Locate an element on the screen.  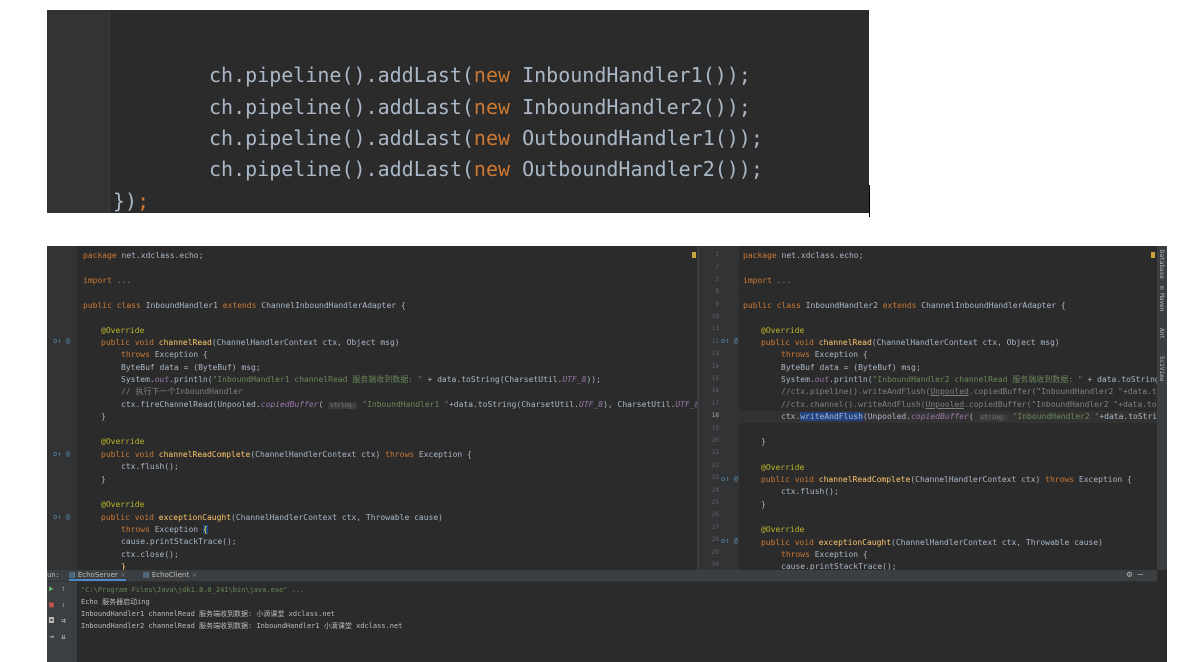
snippet-code: InboundHandler1()); is located at coordinates (630, 75).